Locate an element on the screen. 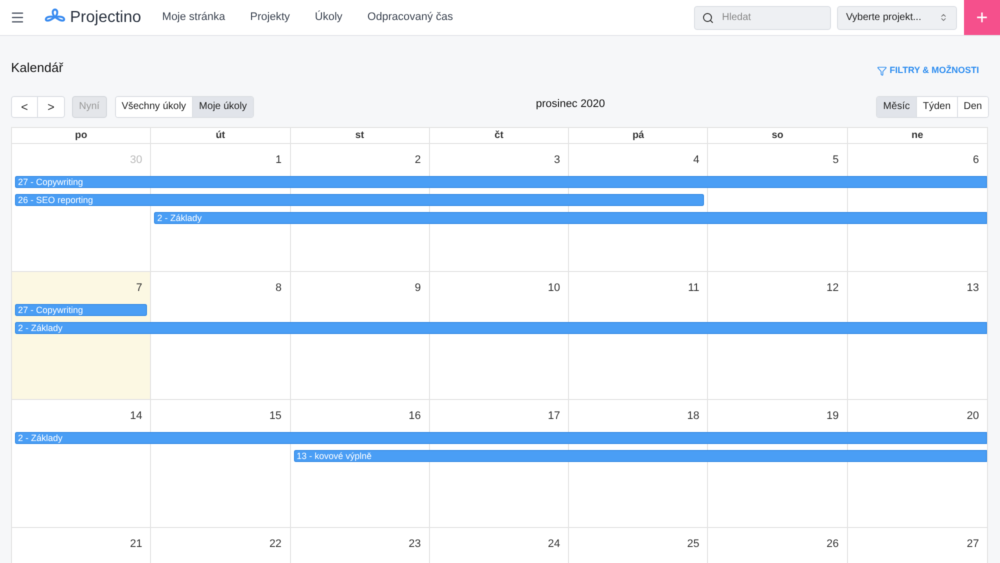 This screenshot has width=1000, height=563. next-button: > is located at coordinates (51, 106).